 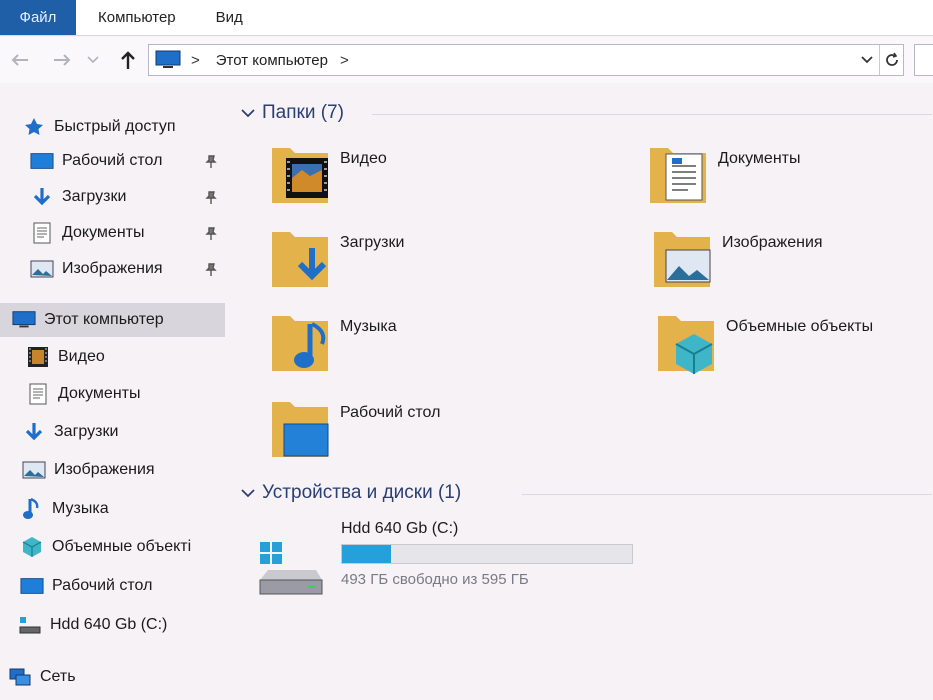 What do you see at coordinates (923, 60) in the screenshot?
I see `search-box` at bounding box center [923, 60].